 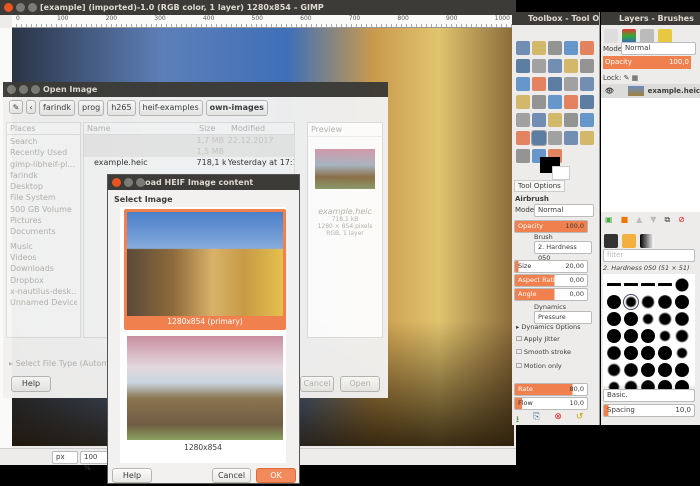 What do you see at coordinates (317, 384) in the screenshot?
I see `open-cancel-button: Cancel` at bounding box center [317, 384].